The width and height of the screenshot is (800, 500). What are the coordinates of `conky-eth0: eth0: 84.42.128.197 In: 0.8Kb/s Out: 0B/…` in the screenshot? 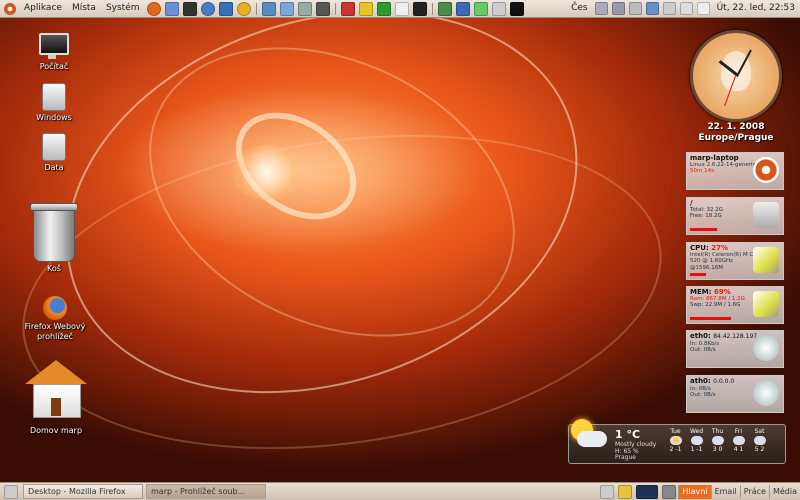 It's located at (735, 349).